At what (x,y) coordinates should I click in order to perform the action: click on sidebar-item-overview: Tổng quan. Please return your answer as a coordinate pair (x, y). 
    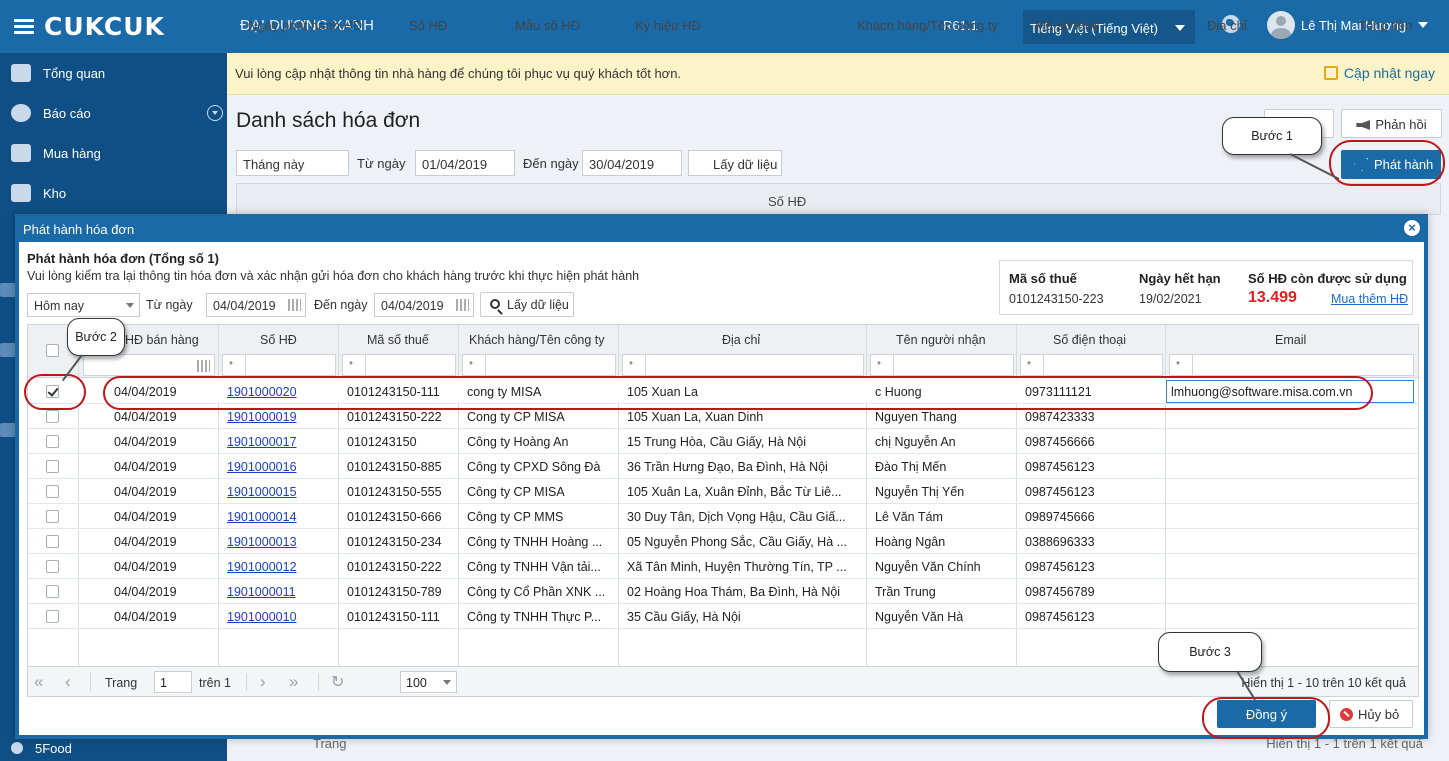
    Looking at the image, I should click on (113, 73).